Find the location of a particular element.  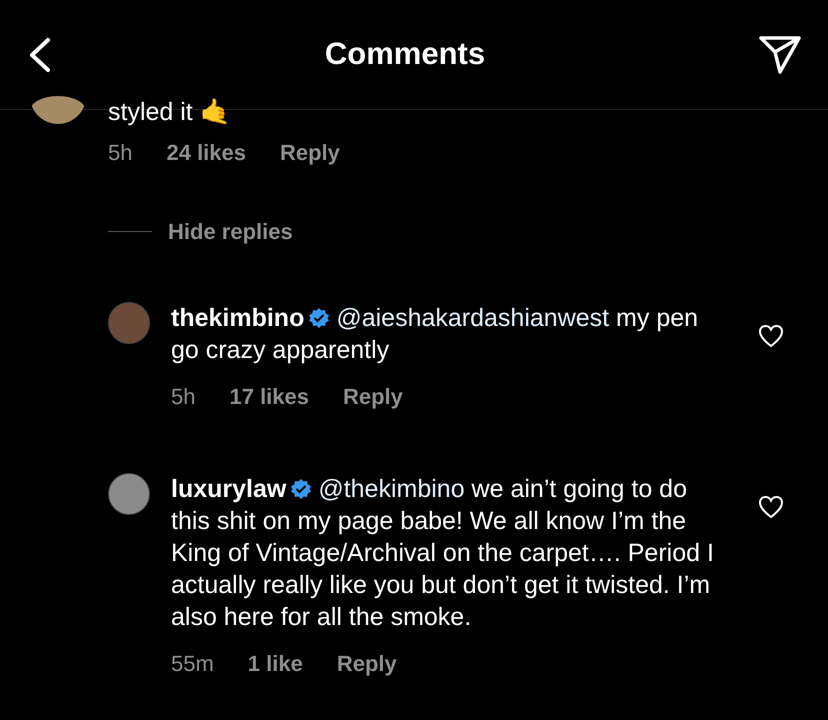

screen-title: Comments is located at coordinates (405, 54).